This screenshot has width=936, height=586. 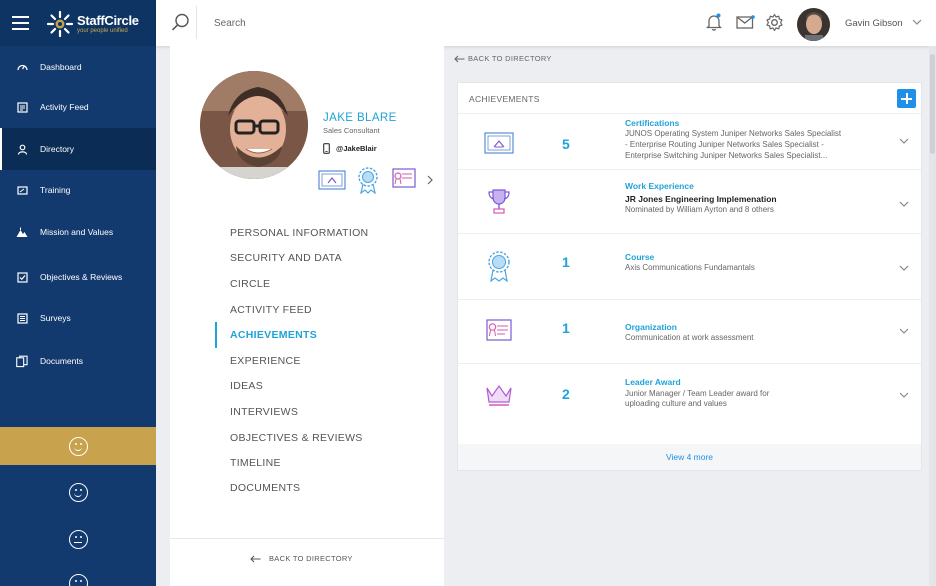 I want to click on trophy-icon, so click(x=499, y=202).